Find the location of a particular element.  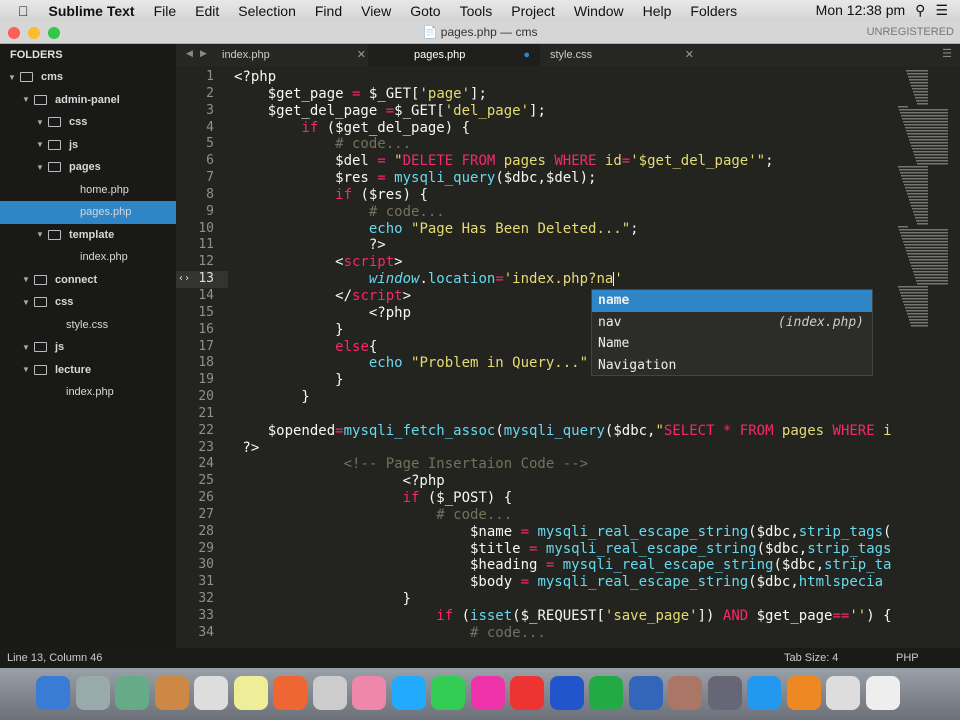

sidebar-item-connect: ▼ connect is located at coordinates (88, 280).